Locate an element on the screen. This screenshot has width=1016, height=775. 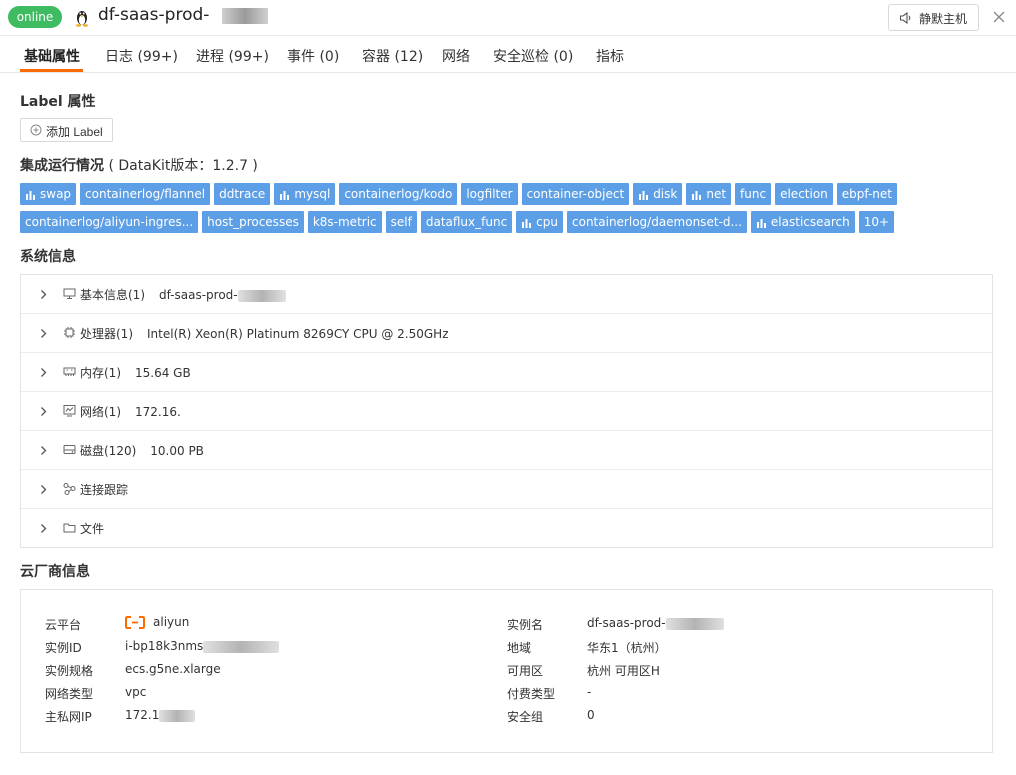
field-value: 杭州 可用区H is located at coordinates (623, 671).